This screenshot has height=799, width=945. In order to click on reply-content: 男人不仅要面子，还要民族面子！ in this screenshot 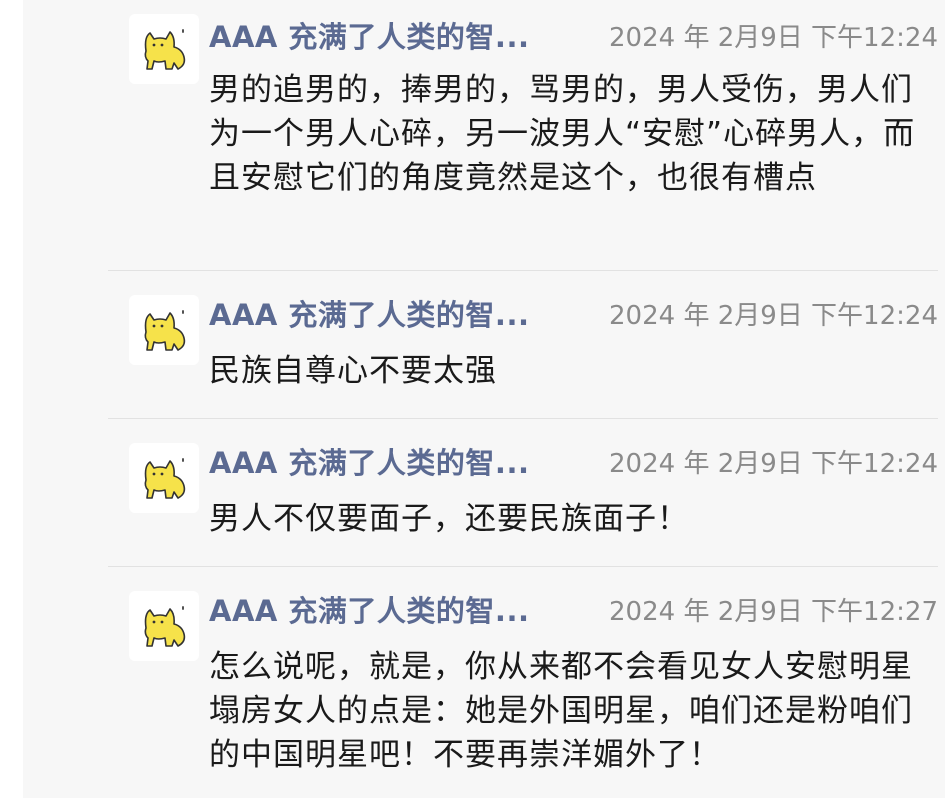, I will do `click(449, 519)`.